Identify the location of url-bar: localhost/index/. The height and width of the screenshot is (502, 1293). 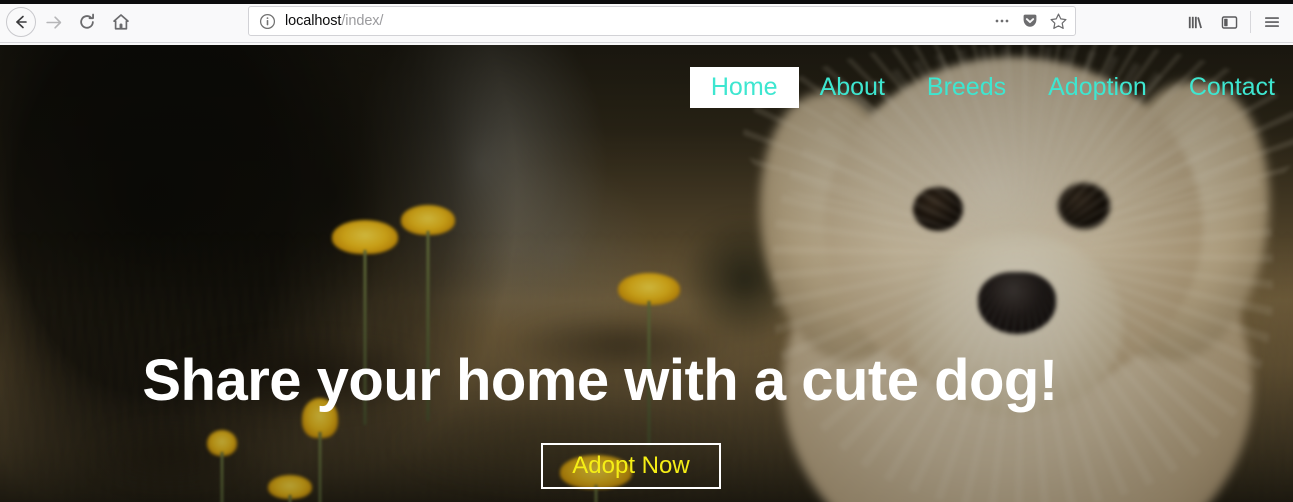
(662, 21).